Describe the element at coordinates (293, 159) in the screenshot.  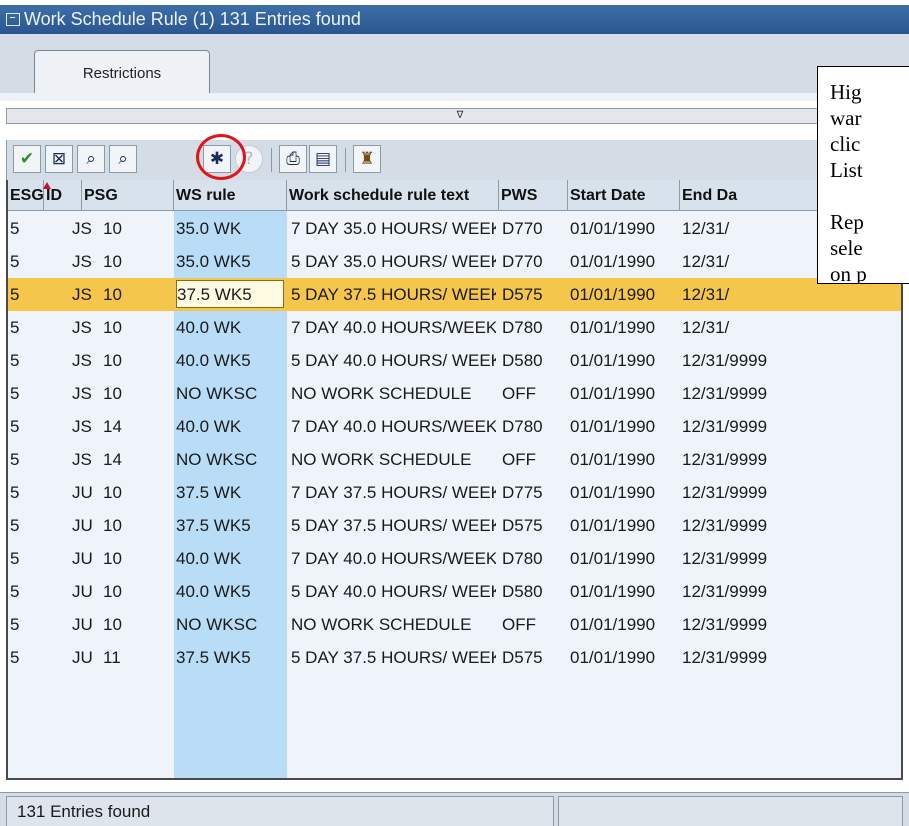
I see `print-icon: ⎙` at that location.